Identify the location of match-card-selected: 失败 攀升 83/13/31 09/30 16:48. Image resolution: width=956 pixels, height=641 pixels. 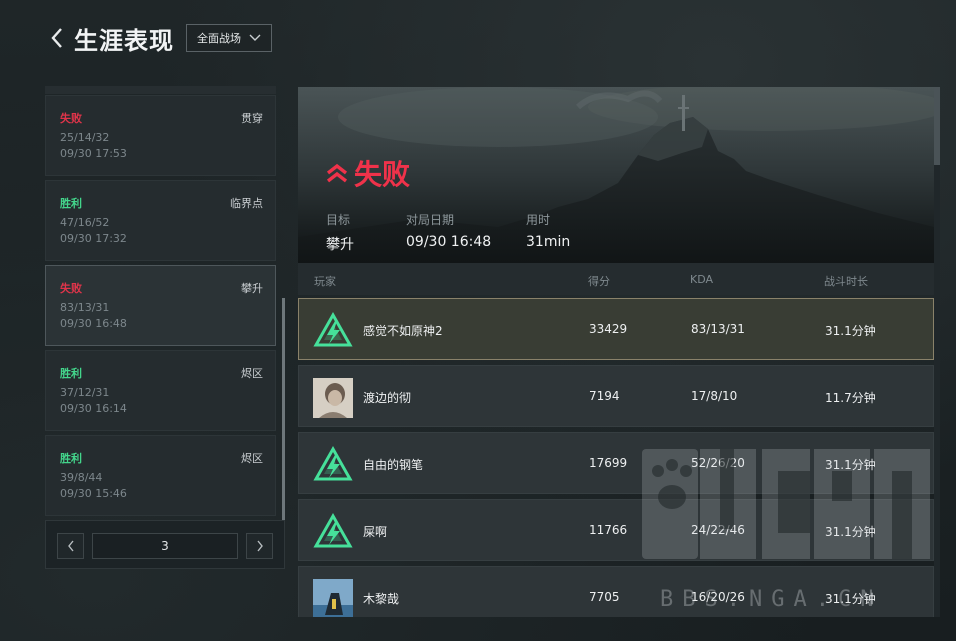
(160, 305).